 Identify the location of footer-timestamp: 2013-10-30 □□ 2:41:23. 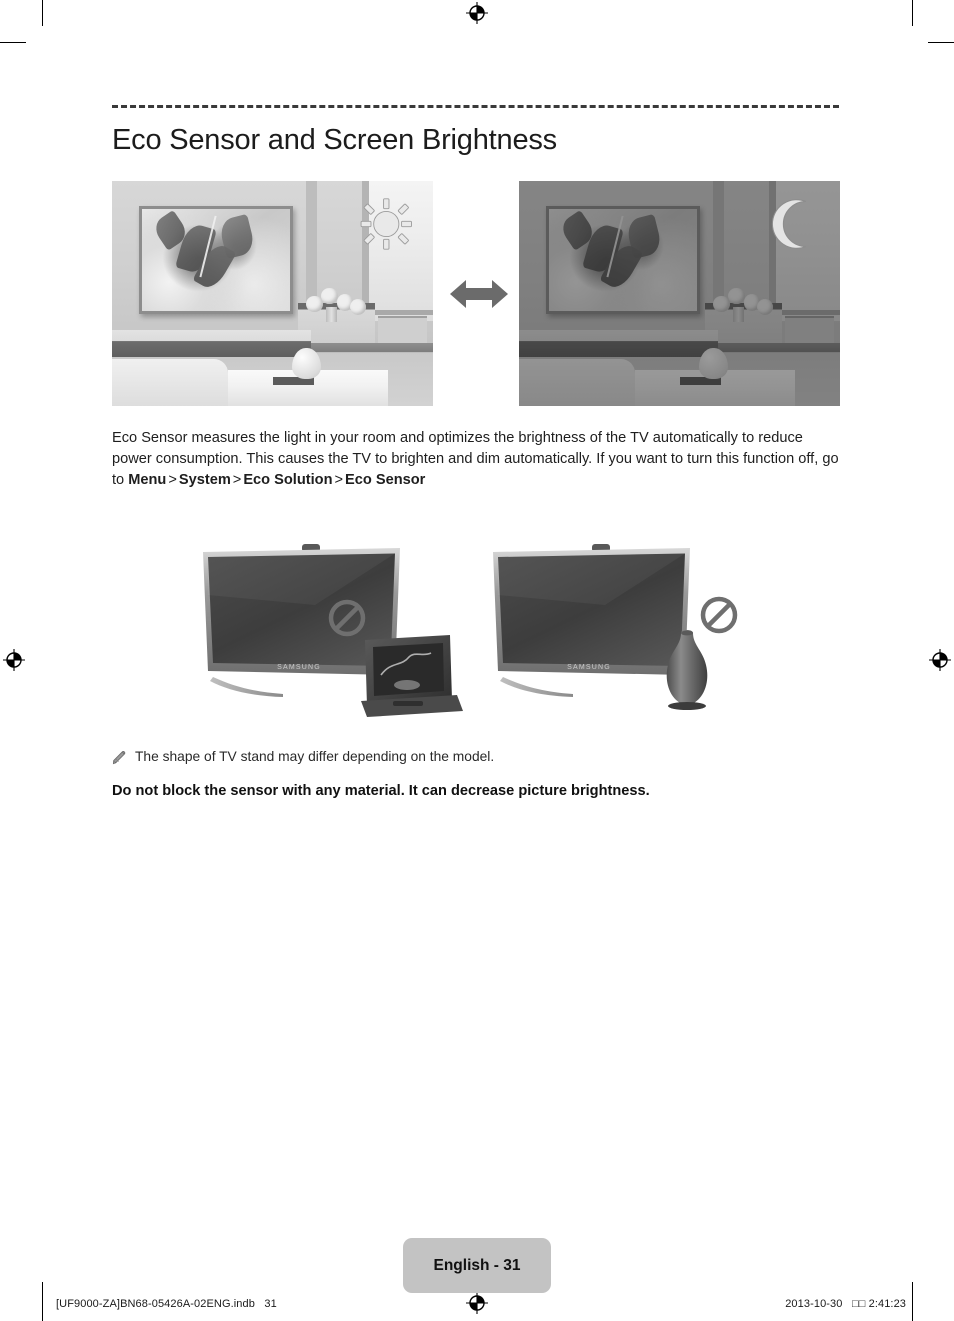
(845, 1304).